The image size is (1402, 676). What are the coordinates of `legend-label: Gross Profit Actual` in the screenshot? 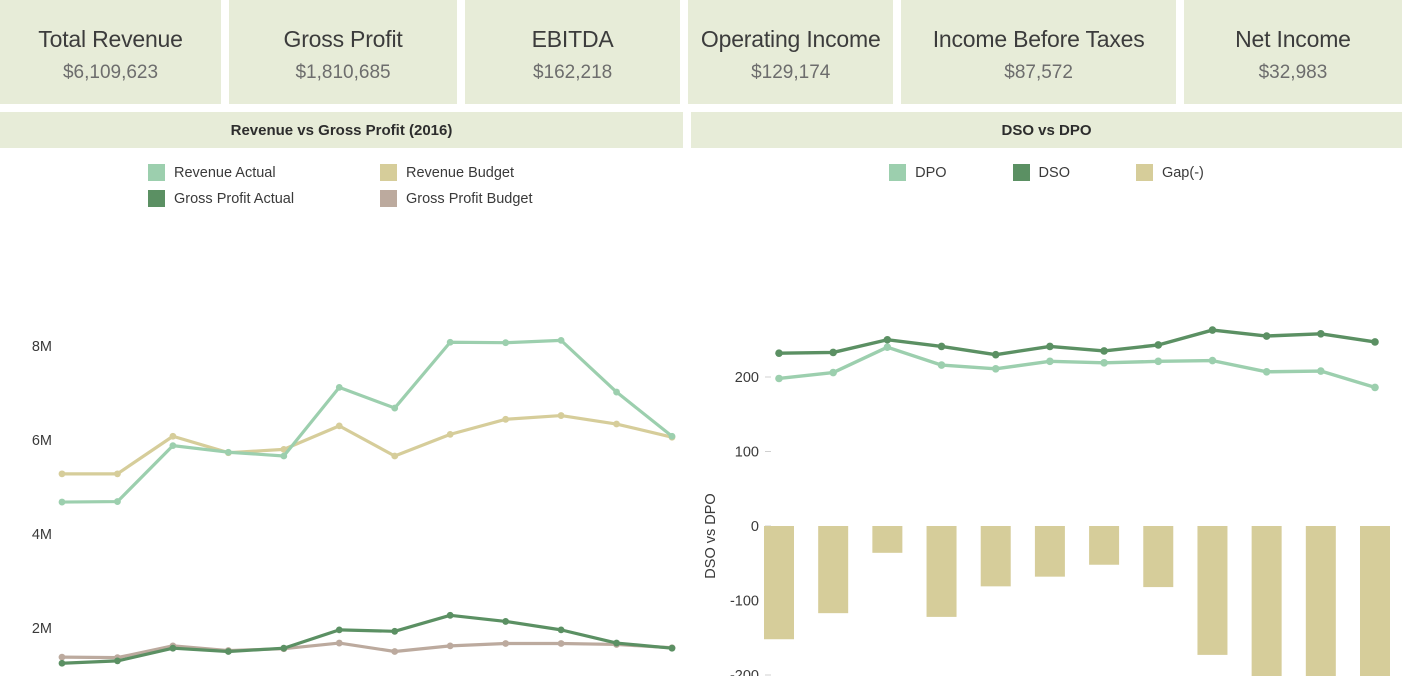 It's located at (234, 198).